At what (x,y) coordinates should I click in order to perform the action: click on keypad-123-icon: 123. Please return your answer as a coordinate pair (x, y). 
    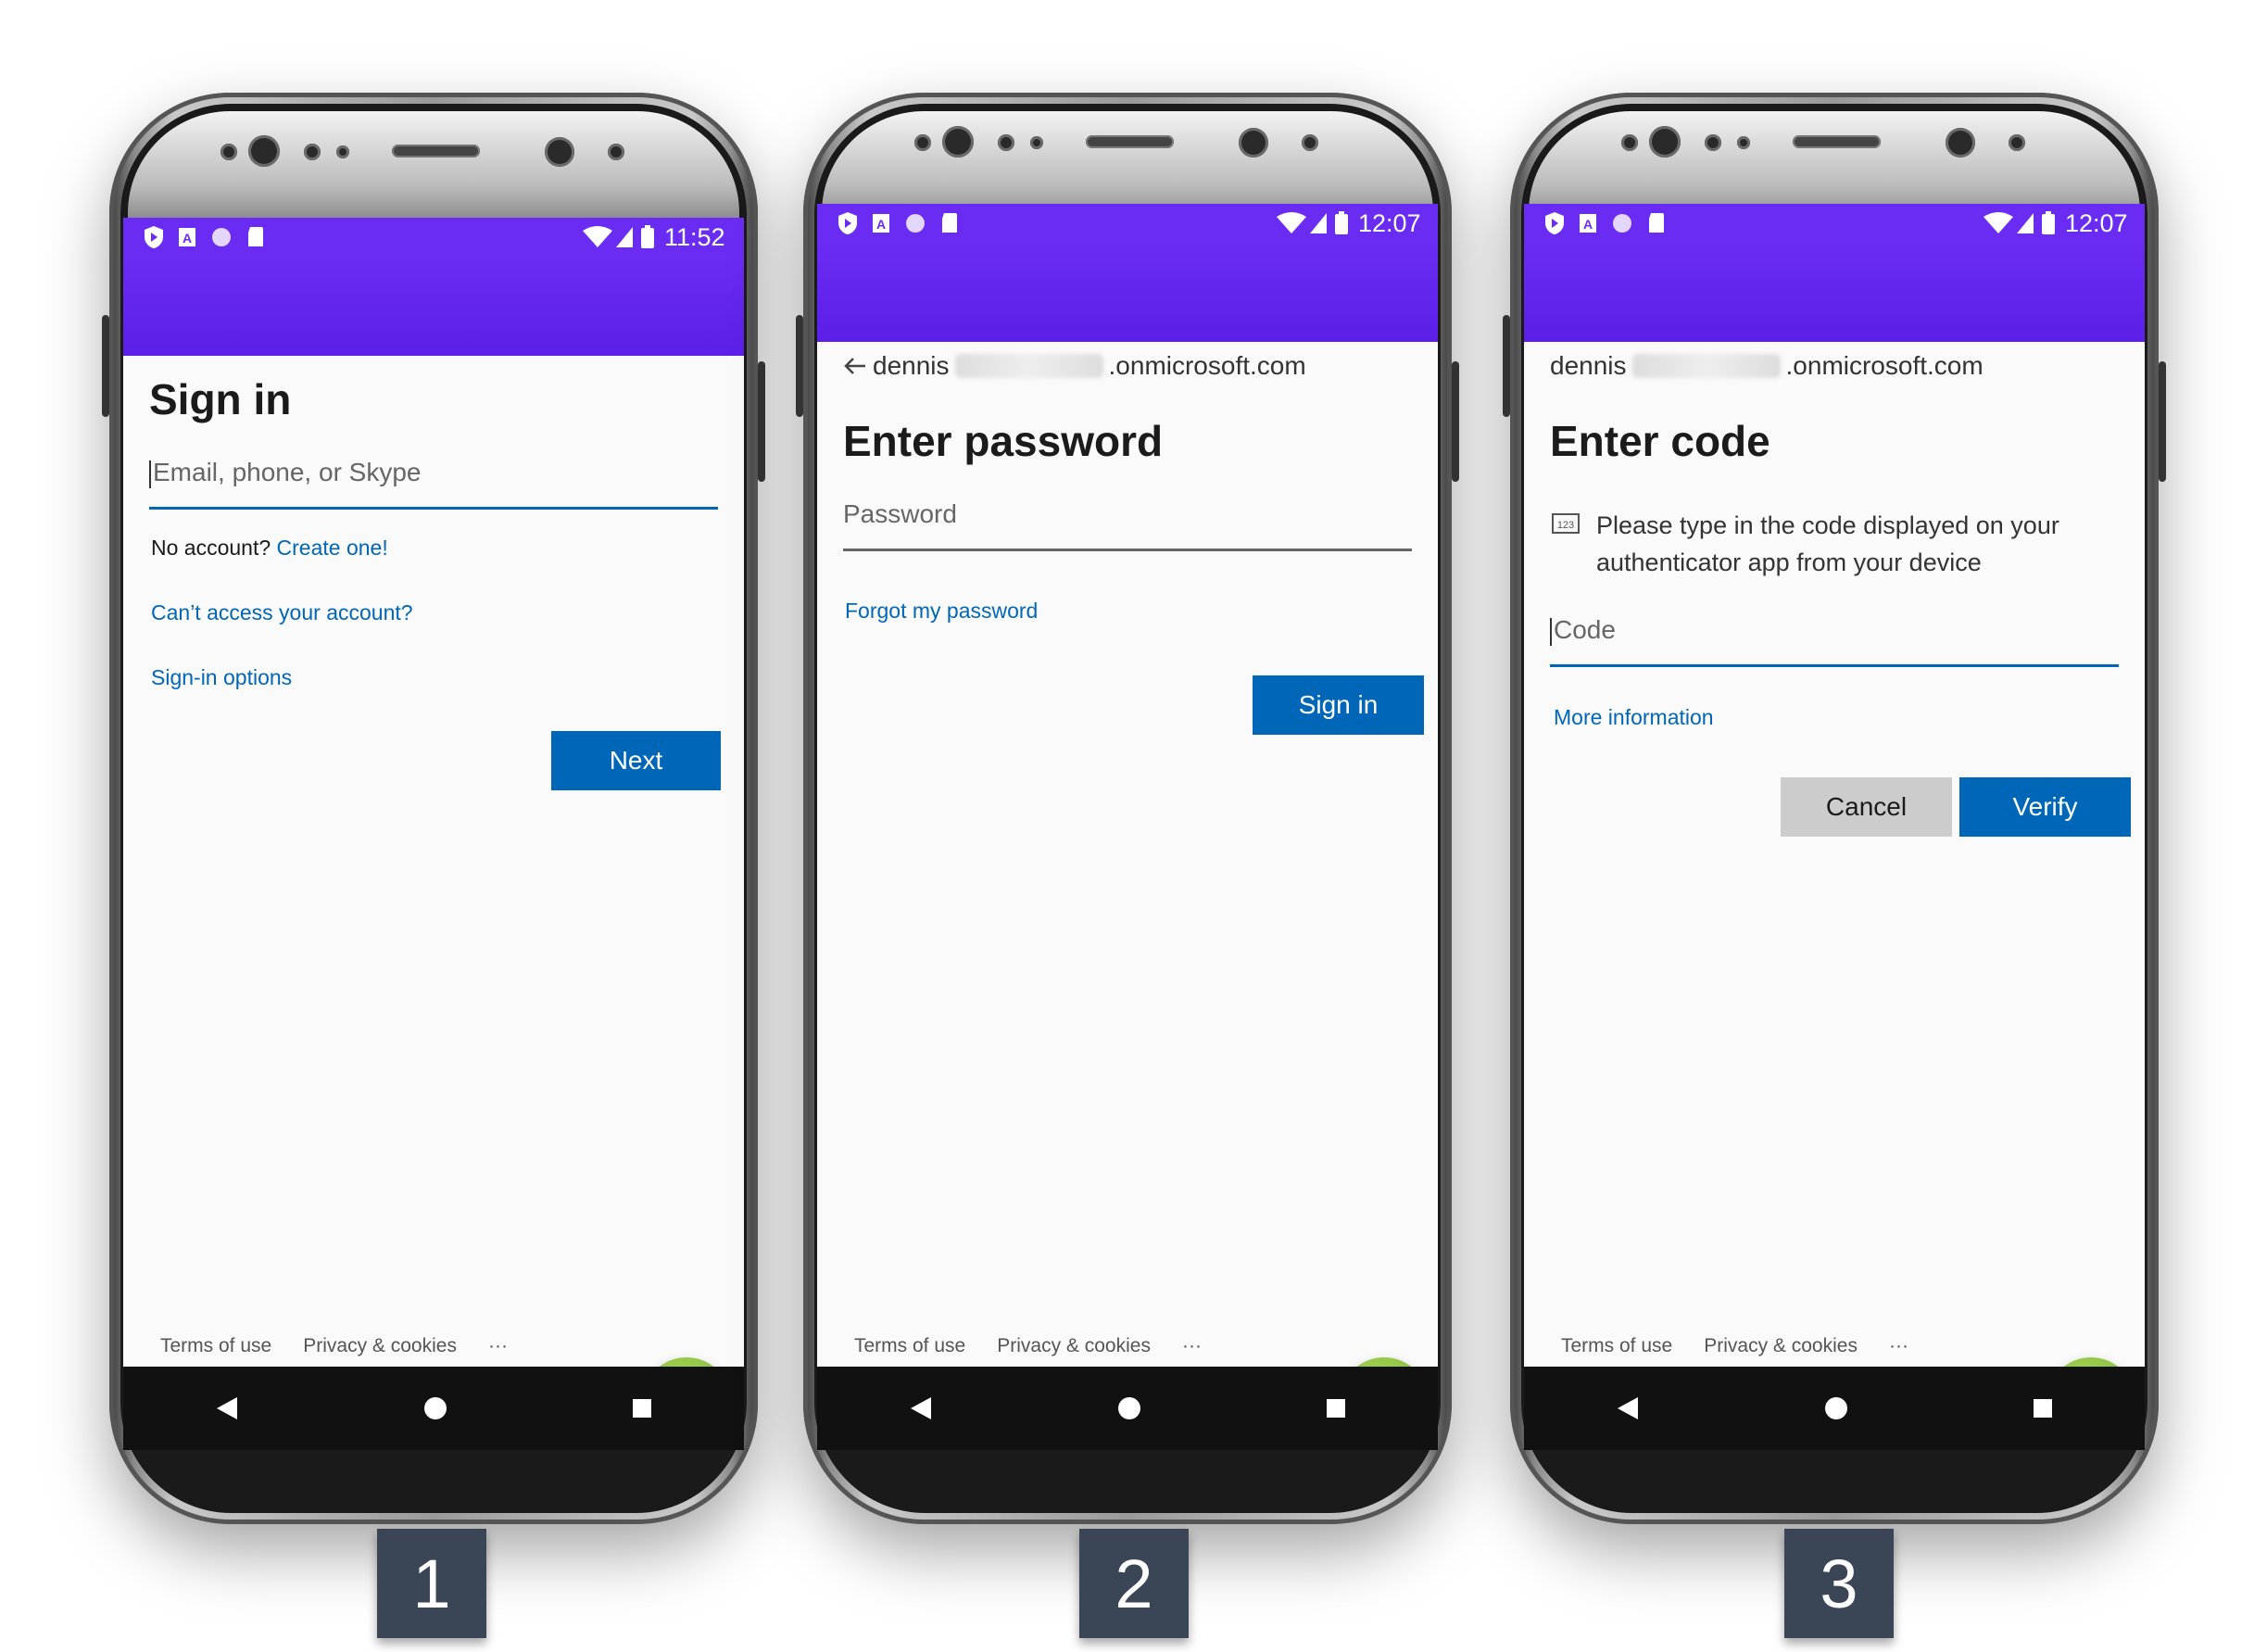
    Looking at the image, I should click on (1566, 524).